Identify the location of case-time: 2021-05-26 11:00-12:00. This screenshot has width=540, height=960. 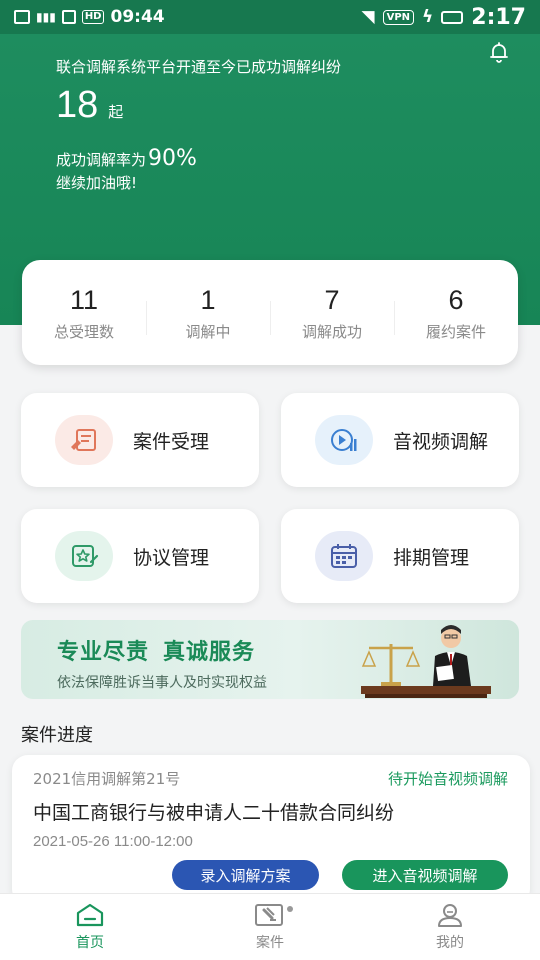
(113, 841).